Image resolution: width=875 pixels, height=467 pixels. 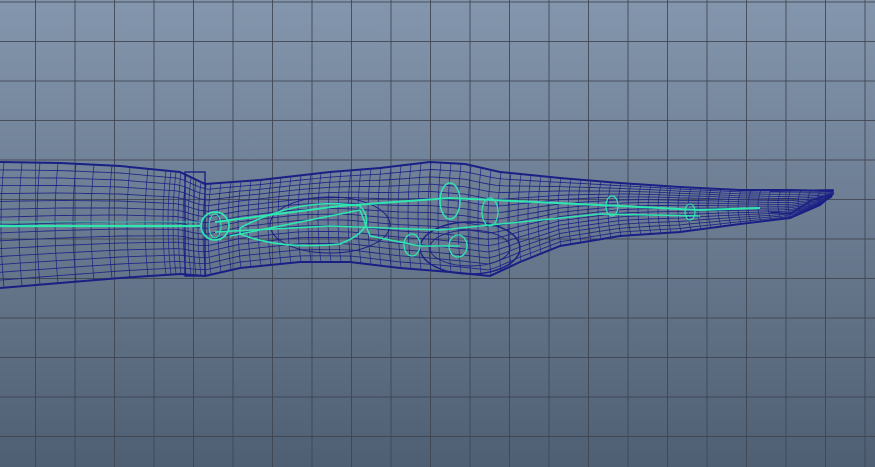 I want to click on mesh-outline-top, so click(x=417, y=176).